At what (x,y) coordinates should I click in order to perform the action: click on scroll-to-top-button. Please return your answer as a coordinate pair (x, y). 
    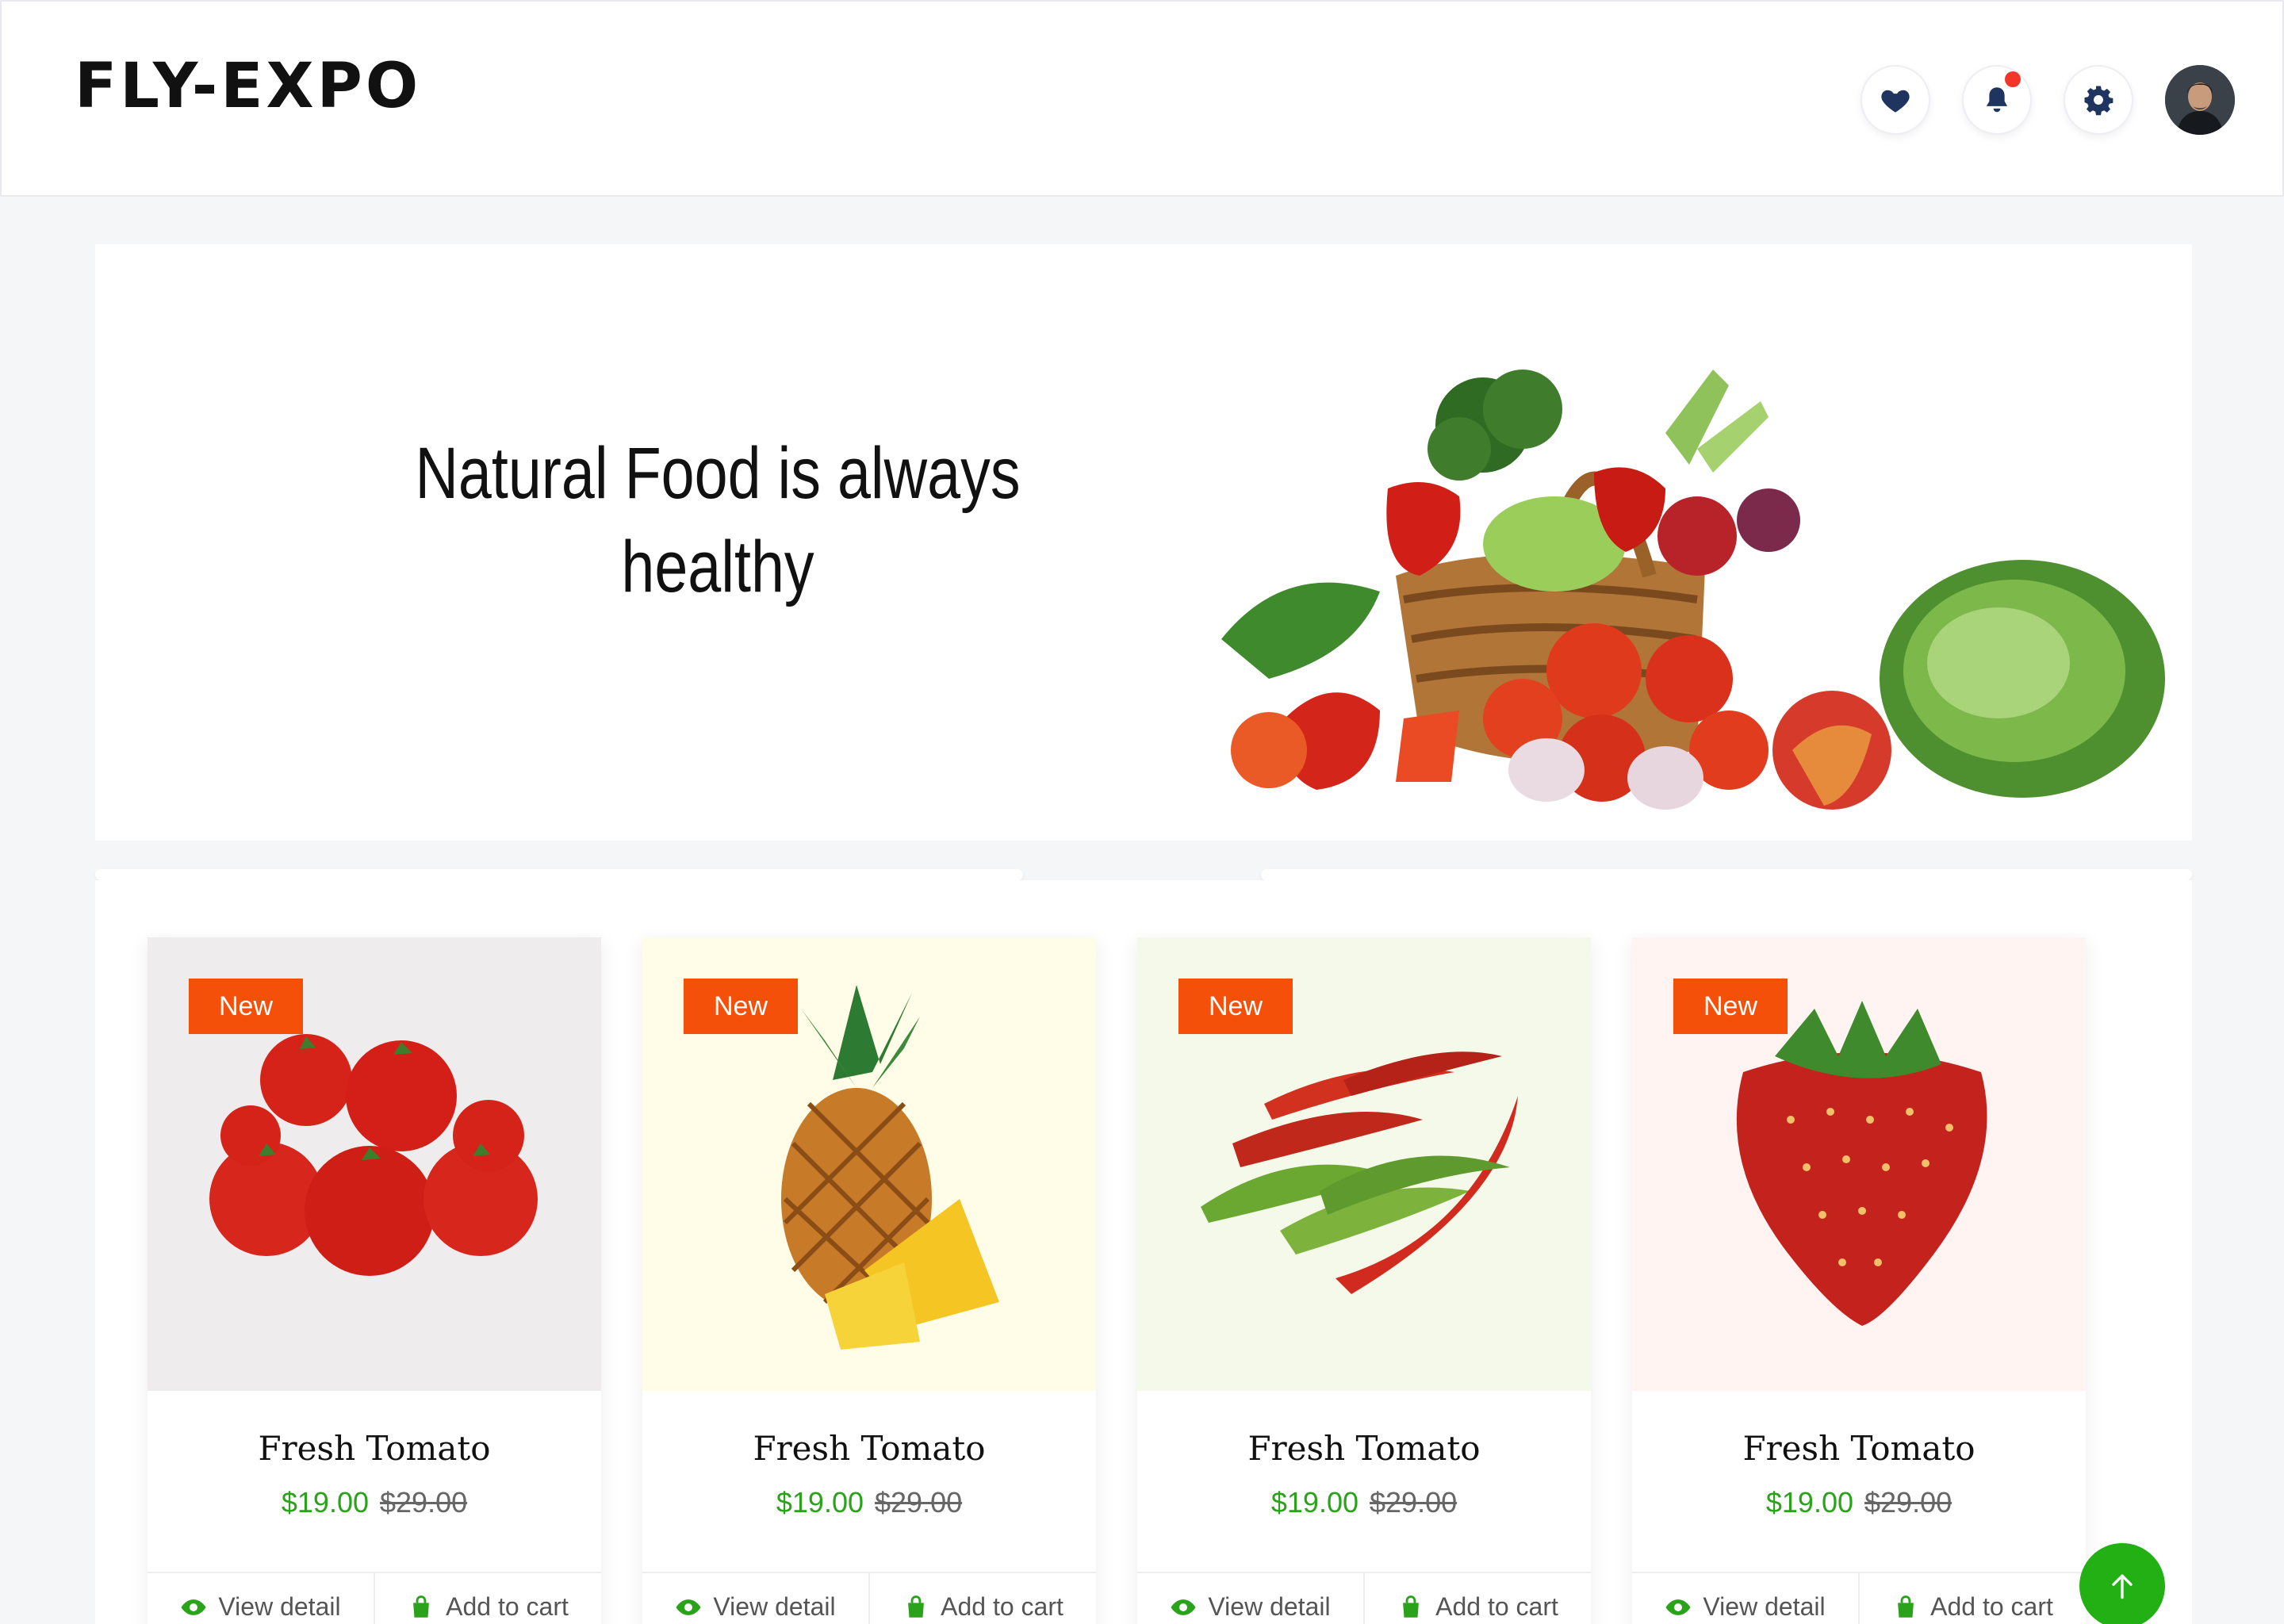
    Looking at the image, I should click on (2122, 1583).